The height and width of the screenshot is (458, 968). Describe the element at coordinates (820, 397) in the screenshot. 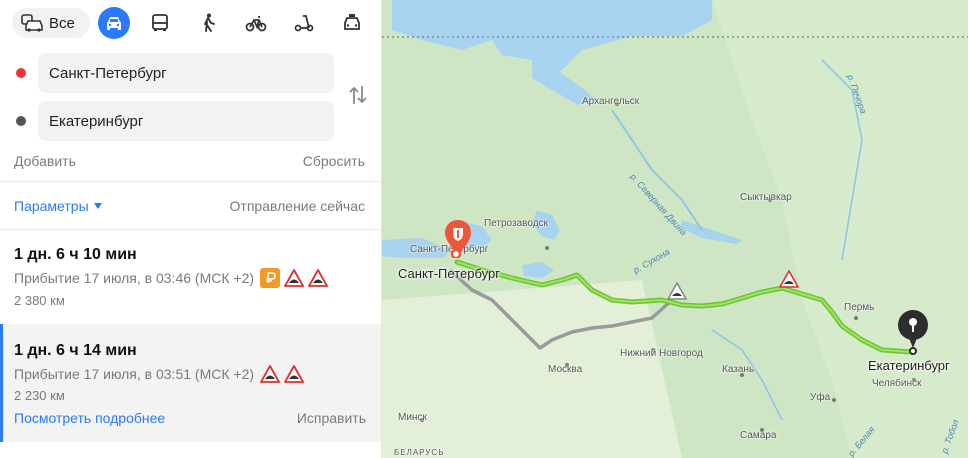

I see `map-city-label: Уфа` at that location.